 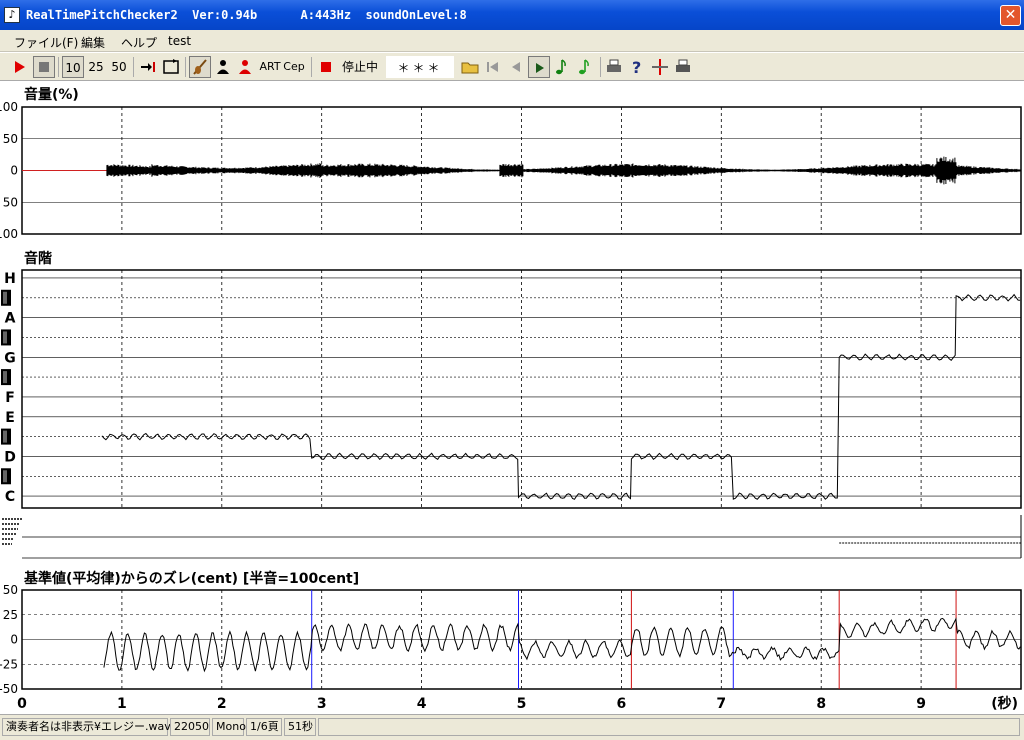 I want to click on status-bar: 演奏者名は非表示¥エレジー.wav 22050 Mono 1/6頁 51秒, so click(x=512, y=727).